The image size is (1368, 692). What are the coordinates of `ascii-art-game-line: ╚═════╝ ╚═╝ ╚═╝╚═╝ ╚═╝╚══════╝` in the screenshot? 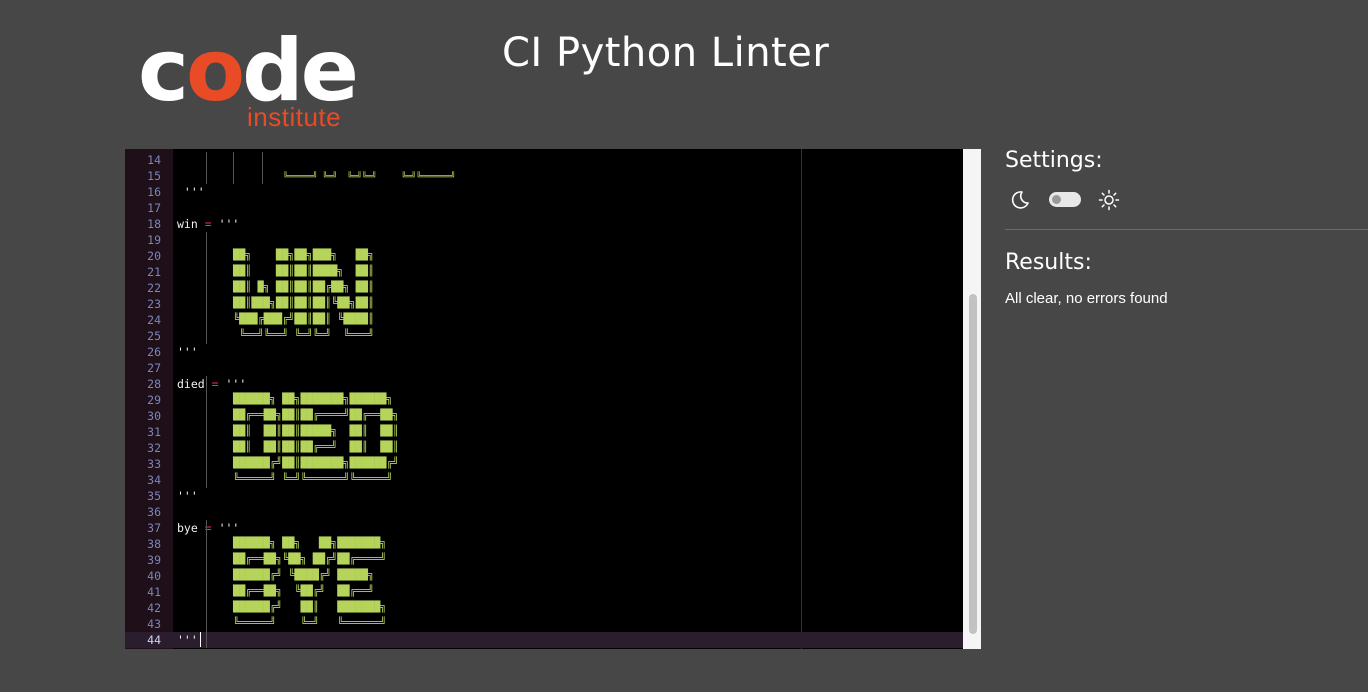 It's located at (369, 176).